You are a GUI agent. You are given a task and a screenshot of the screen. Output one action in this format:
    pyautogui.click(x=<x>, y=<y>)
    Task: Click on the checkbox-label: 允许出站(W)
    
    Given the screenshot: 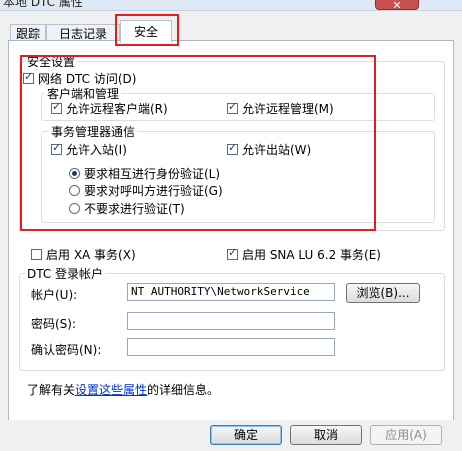 What is the action you would take?
    pyautogui.click(x=277, y=150)
    